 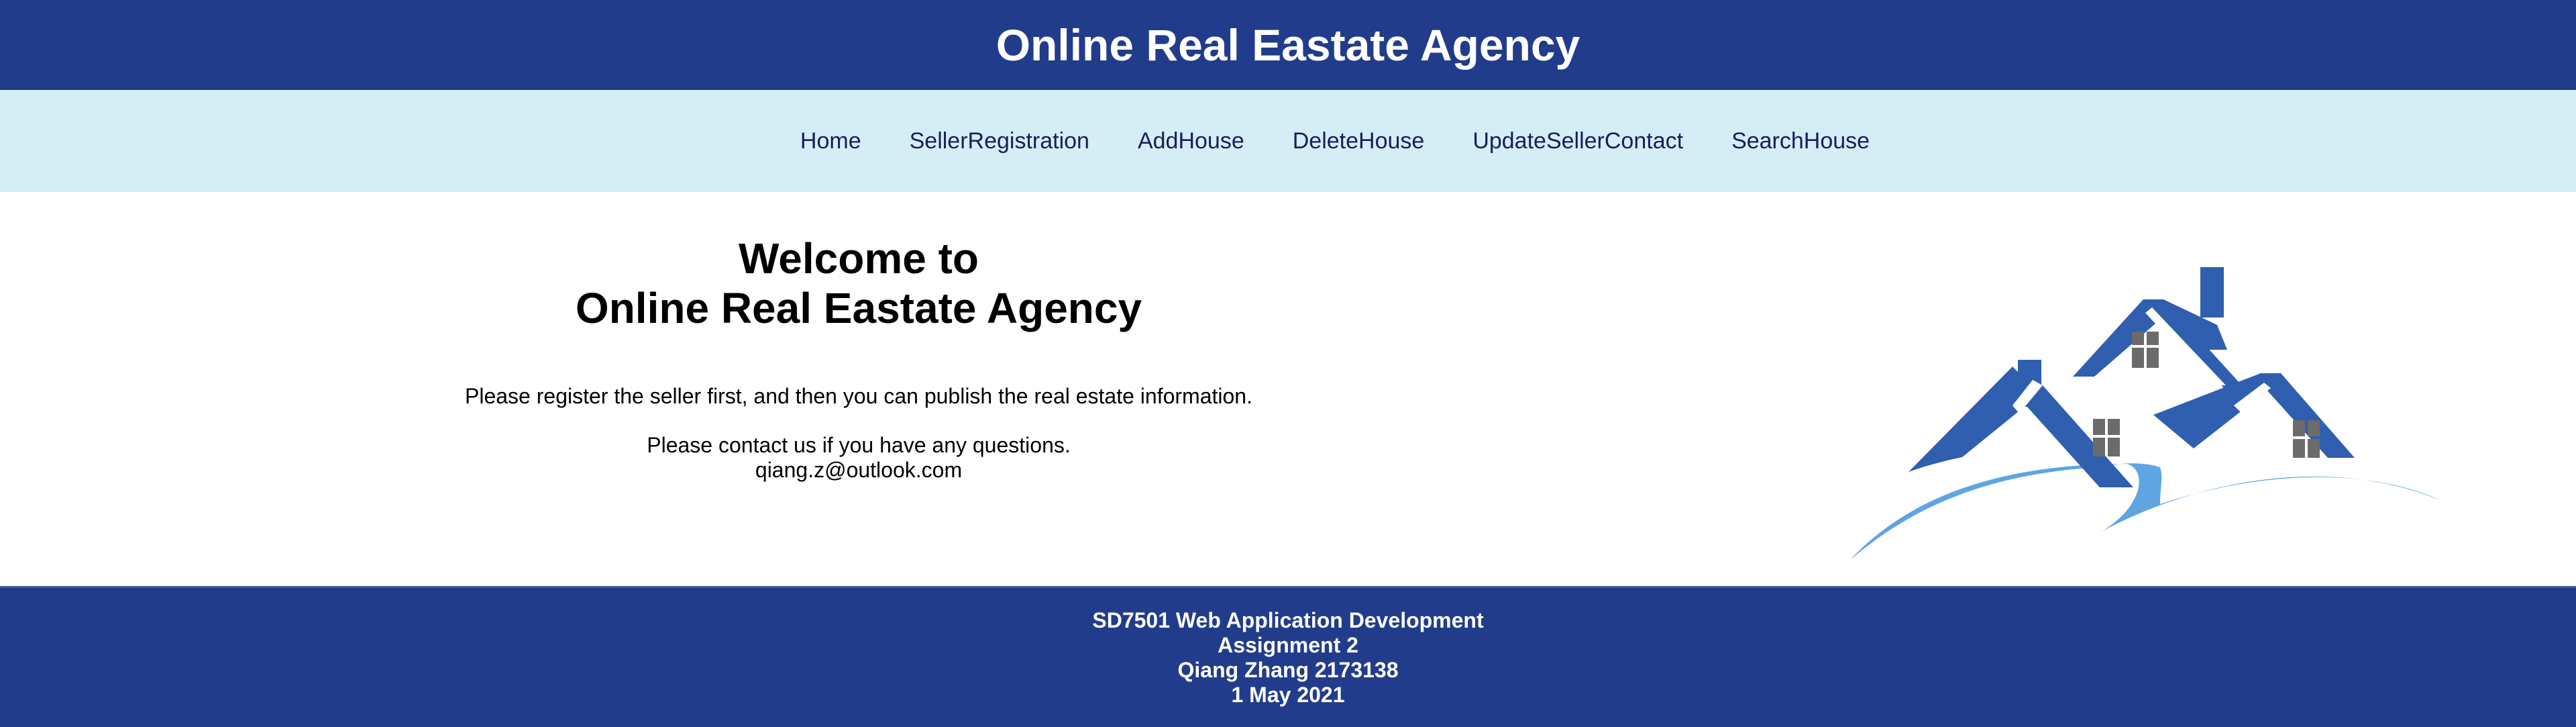 I want to click on nav-link-add-house: AddHouse, so click(x=1191, y=141).